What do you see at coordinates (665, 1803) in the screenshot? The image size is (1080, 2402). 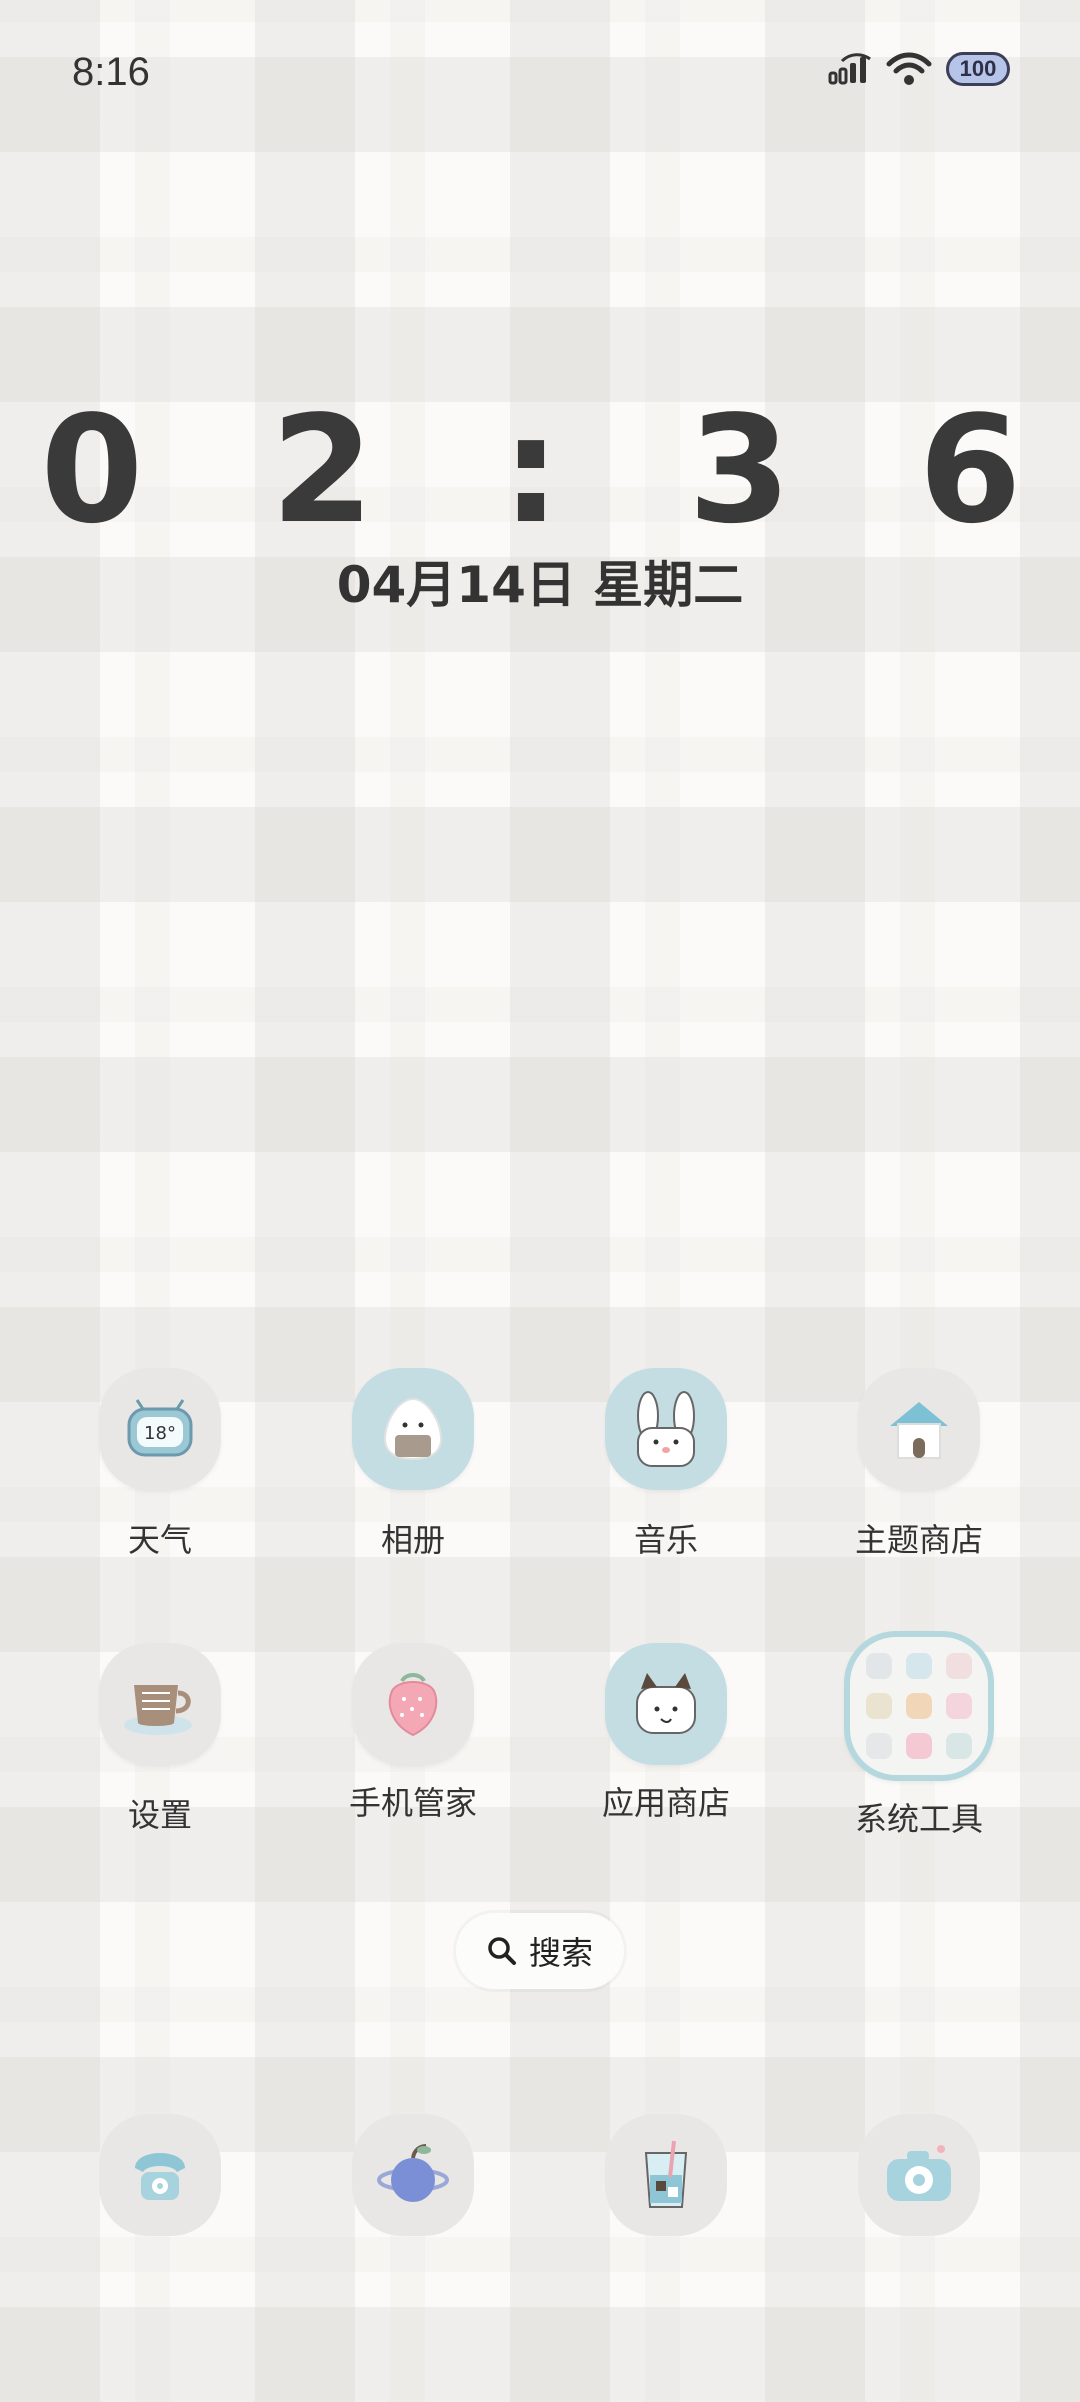 I see `app-label: 应用商店` at bounding box center [665, 1803].